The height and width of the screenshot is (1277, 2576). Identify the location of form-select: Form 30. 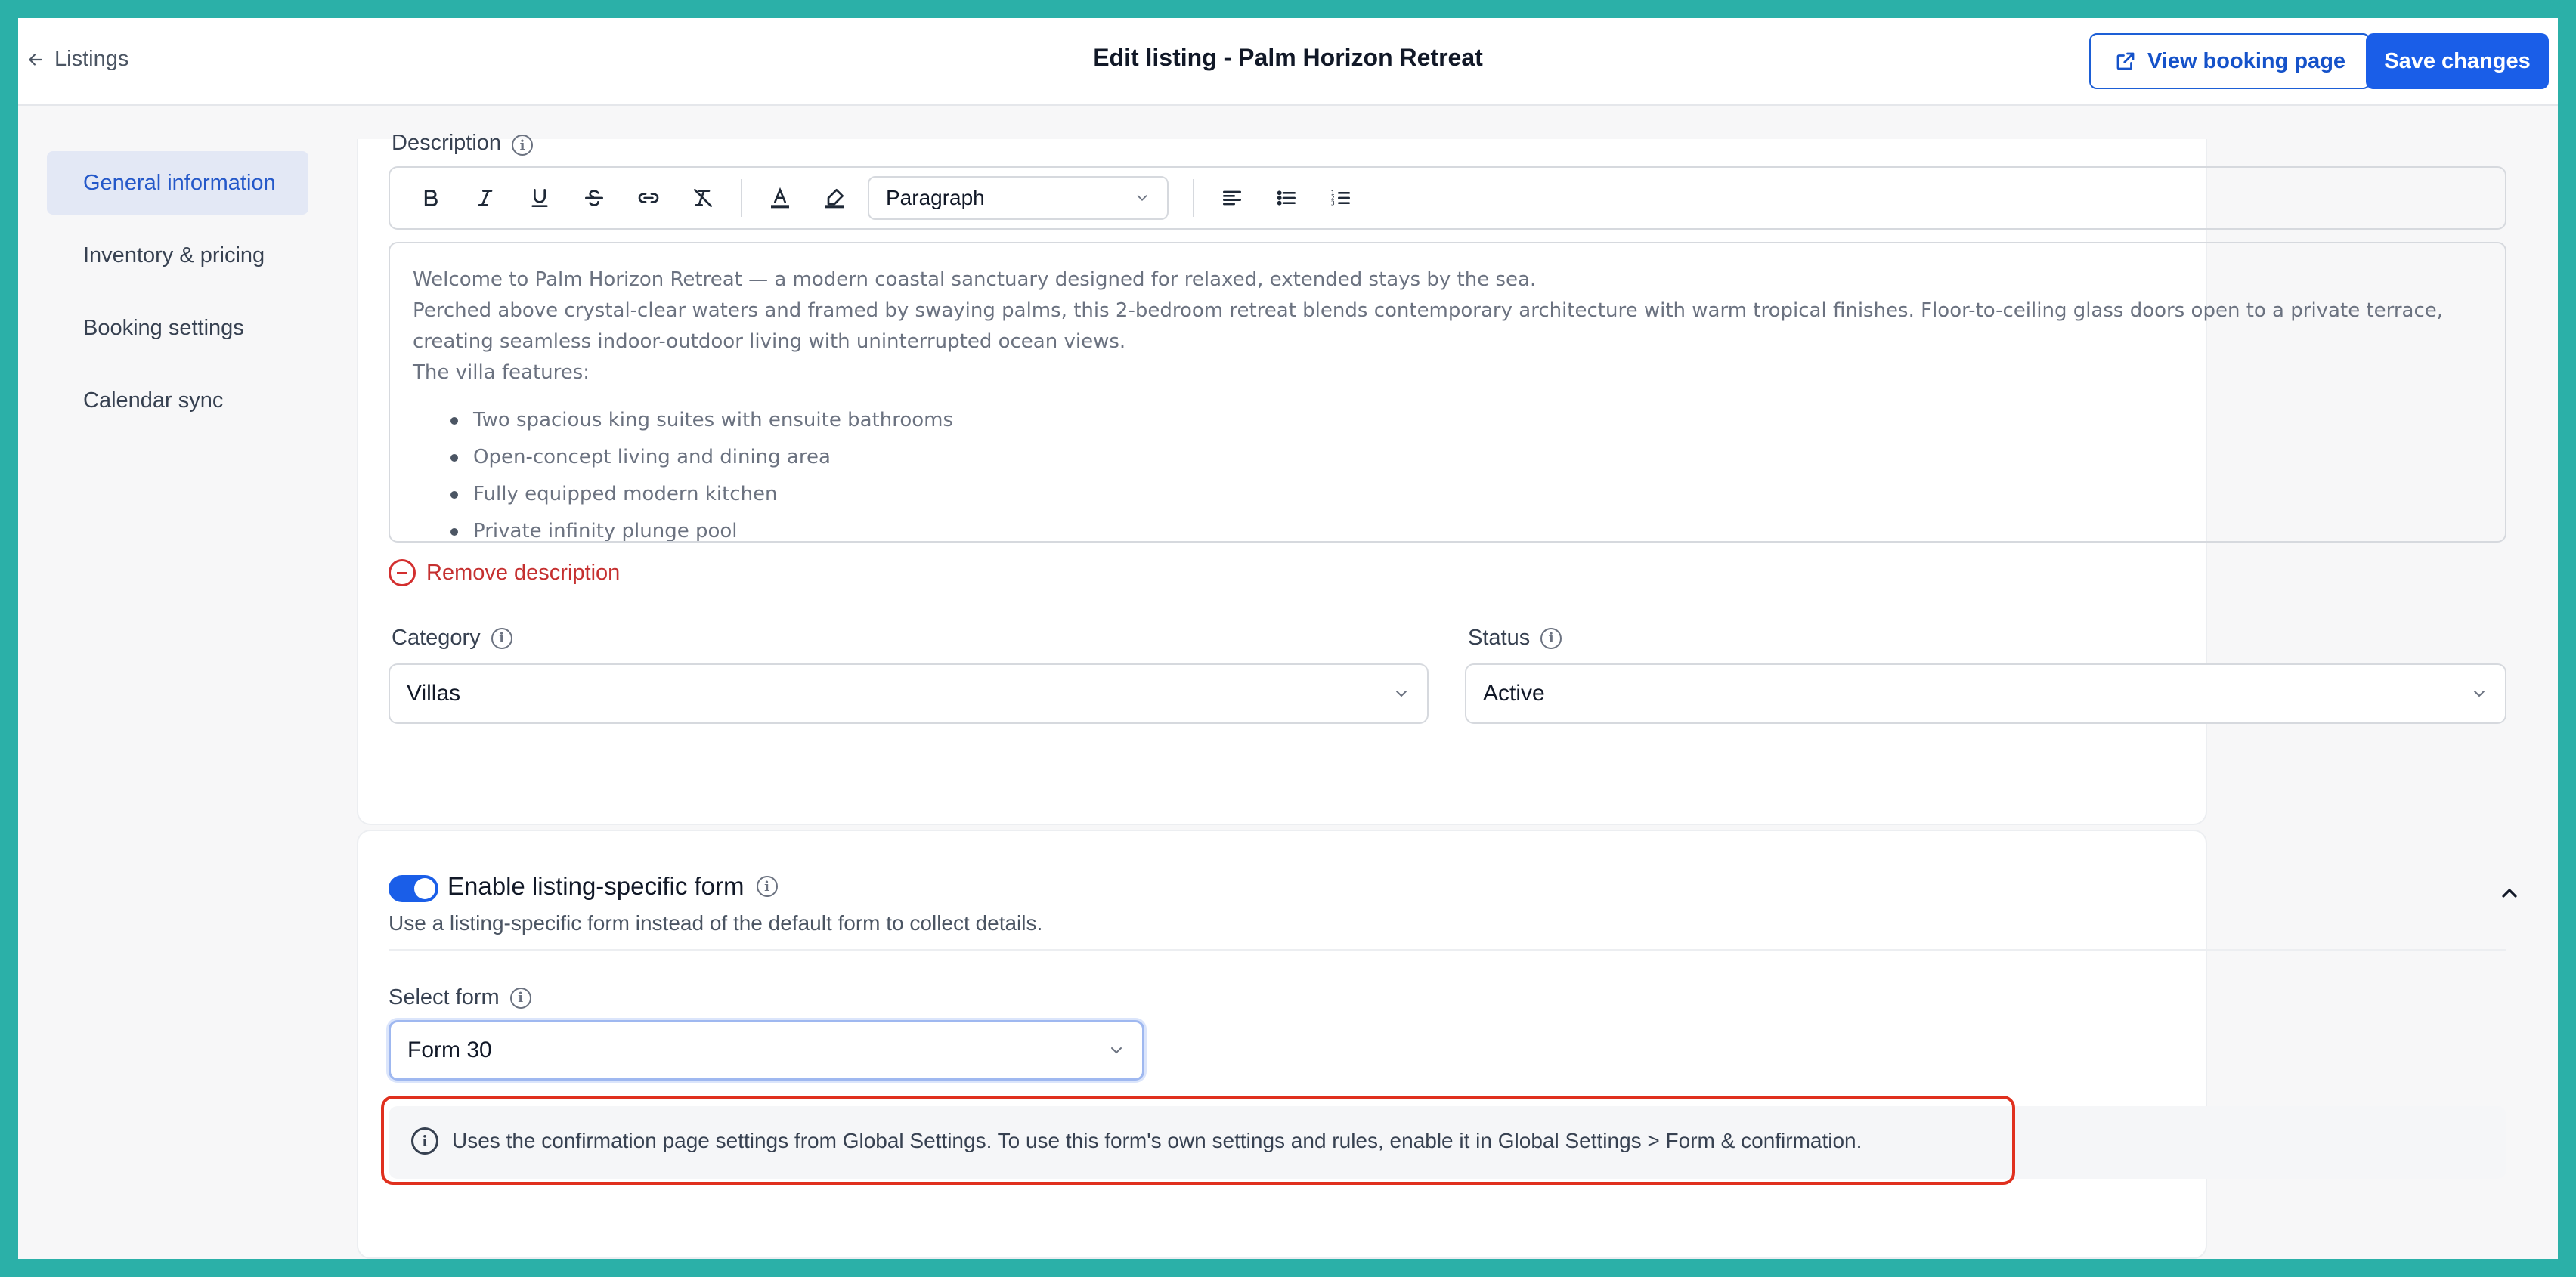
(766, 1050).